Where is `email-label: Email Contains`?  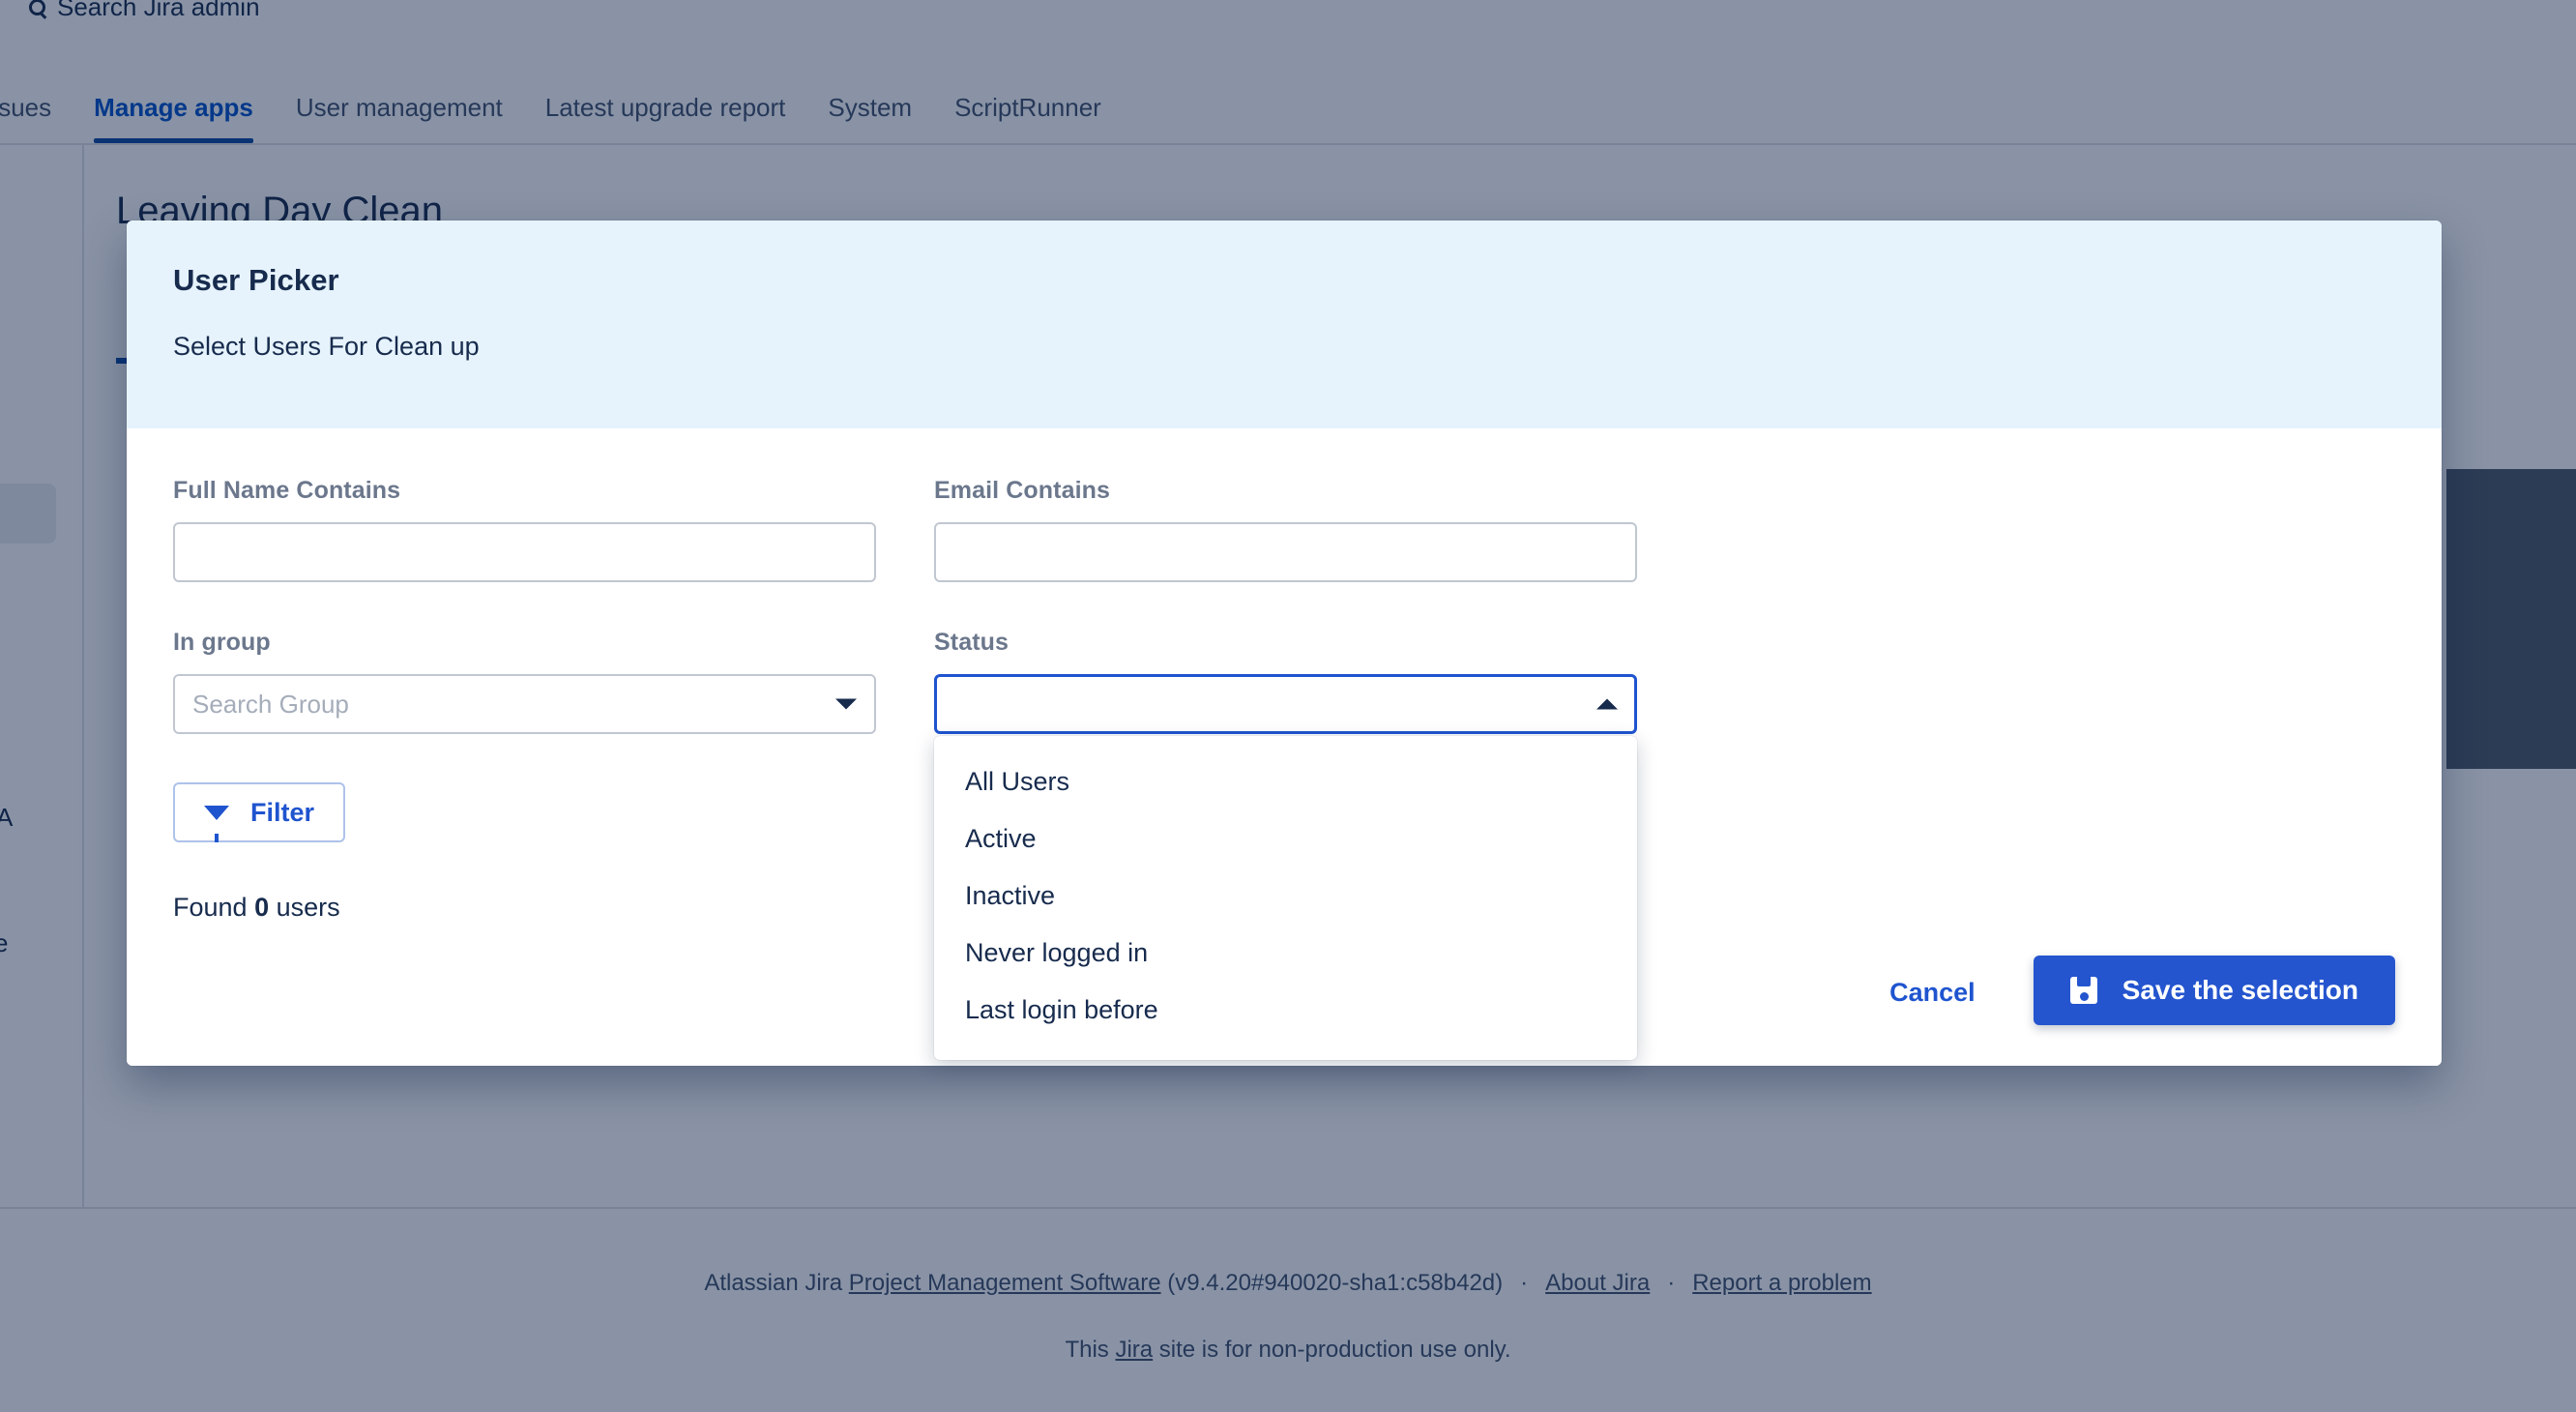
email-label: Email Contains is located at coordinates (1022, 490).